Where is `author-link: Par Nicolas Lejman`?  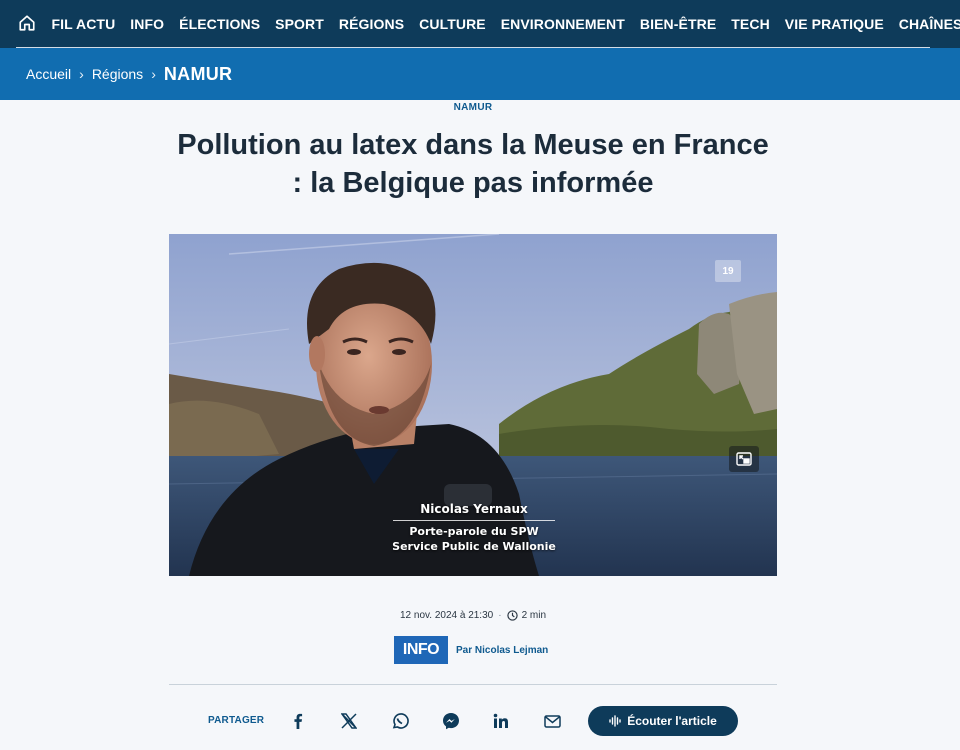 author-link: Par Nicolas Lejman is located at coordinates (502, 650).